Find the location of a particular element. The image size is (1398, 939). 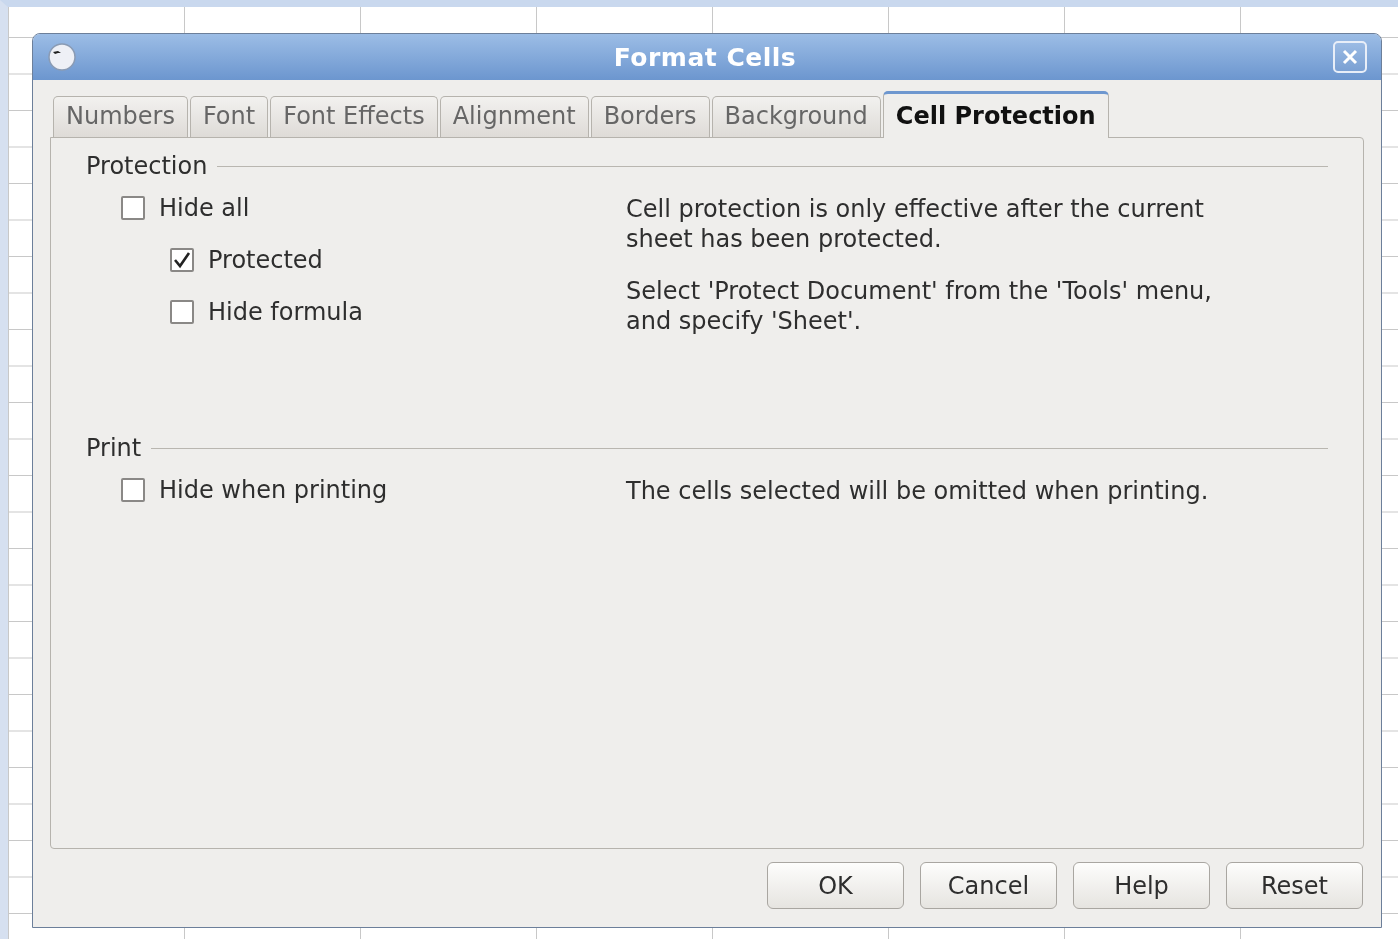

checkbox-label: Hide when printing is located at coordinates (273, 490).